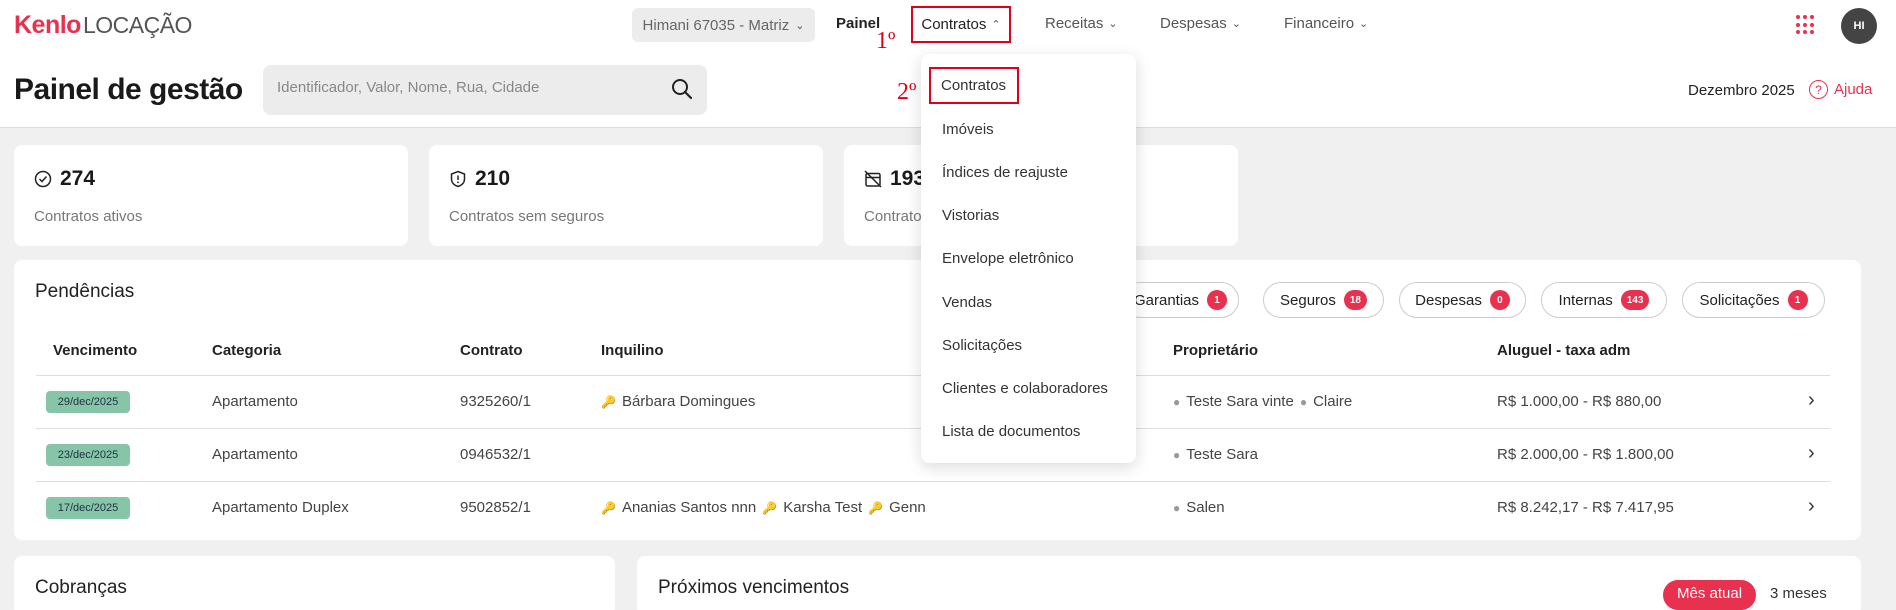  What do you see at coordinates (280, 507) in the screenshot?
I see `category-cell: Apartamento Duplex` at bounding box center [280, 507].